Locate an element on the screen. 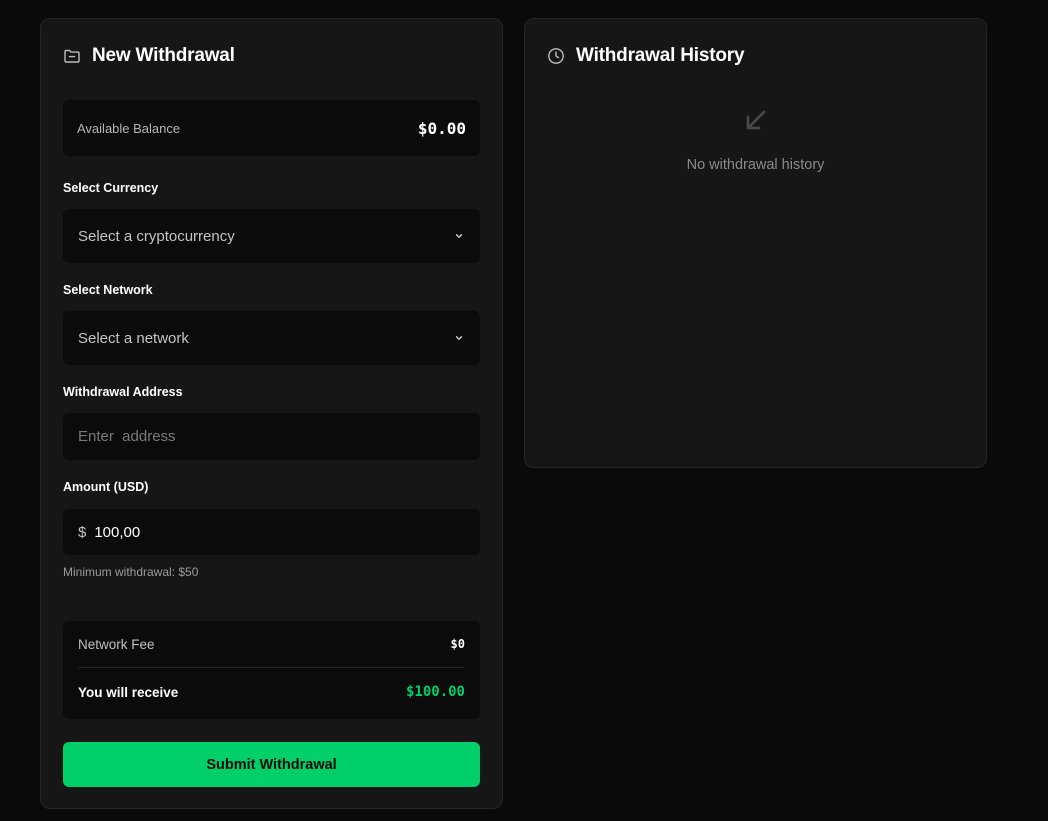 Image resolution: width=1048 pixels, height=821 pixels. network-fee-row: Network Fee $0 is located at coordinates (271, 644).